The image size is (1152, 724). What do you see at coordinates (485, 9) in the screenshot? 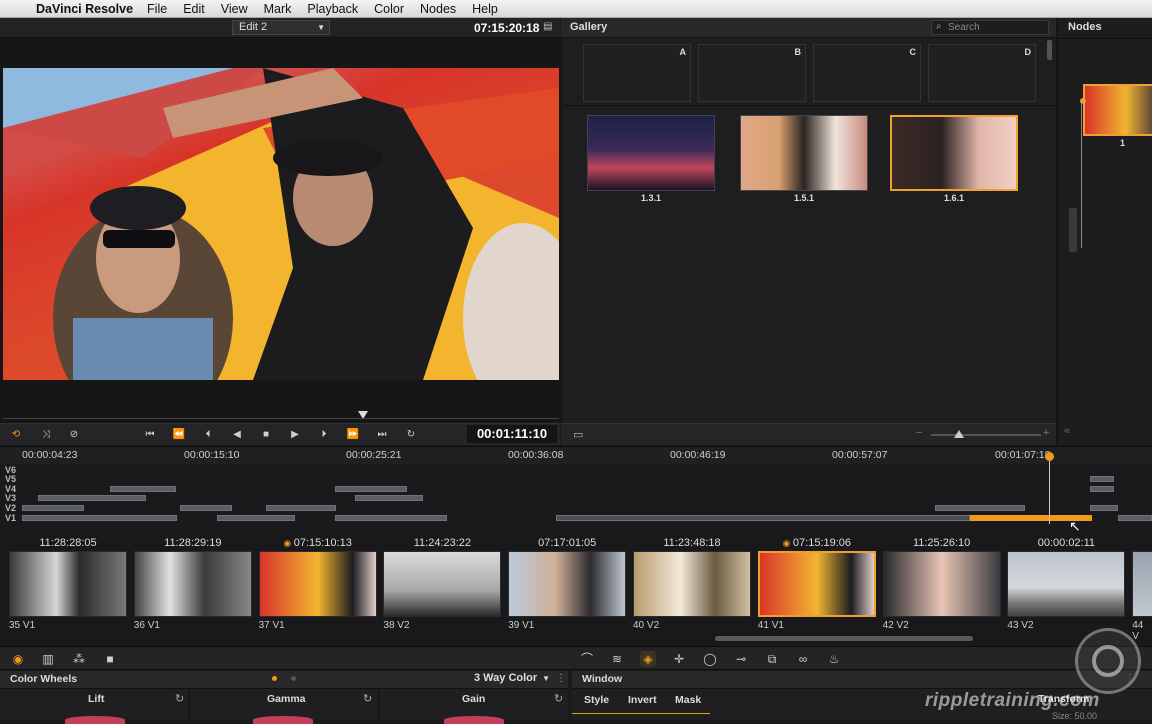
I see `menu-help: Help` at bounding box center [485, 9].